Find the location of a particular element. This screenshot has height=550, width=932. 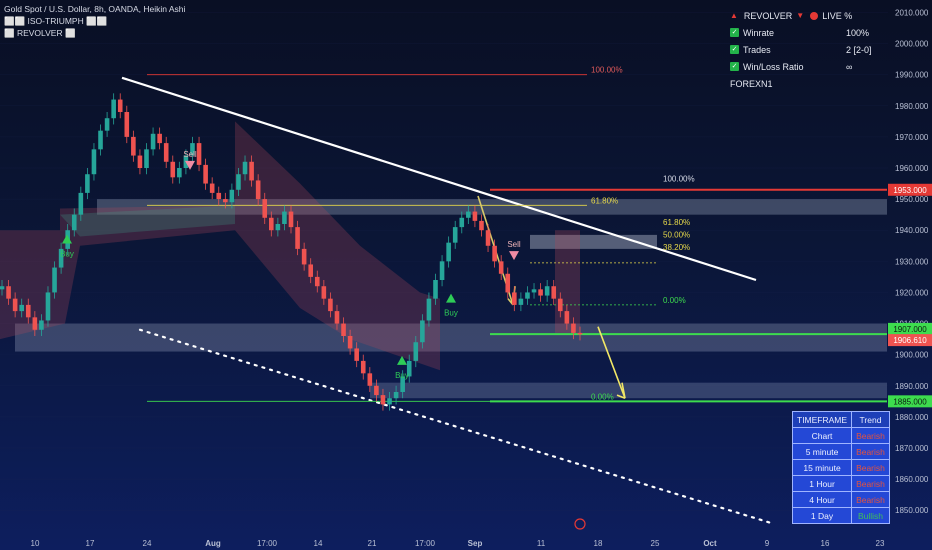

y-tick-label: 1990.000 is located at coordinates (912, 75).